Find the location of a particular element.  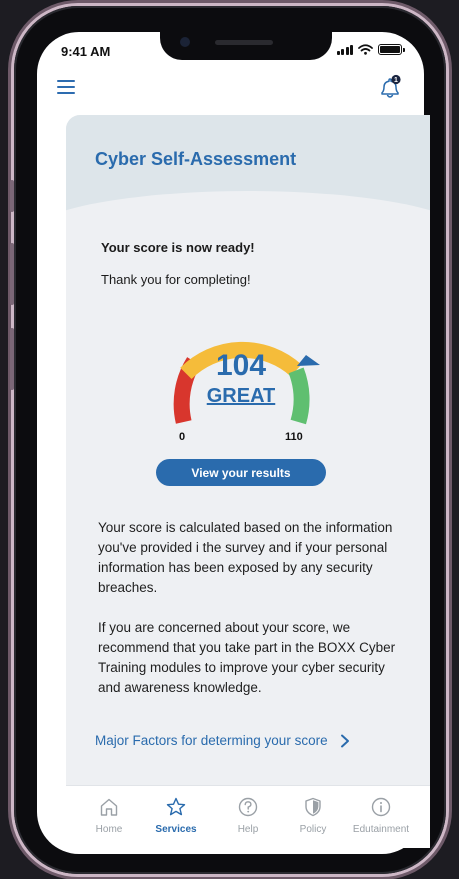

gauge-max-label: 110 is located at coordinates (294, 437).